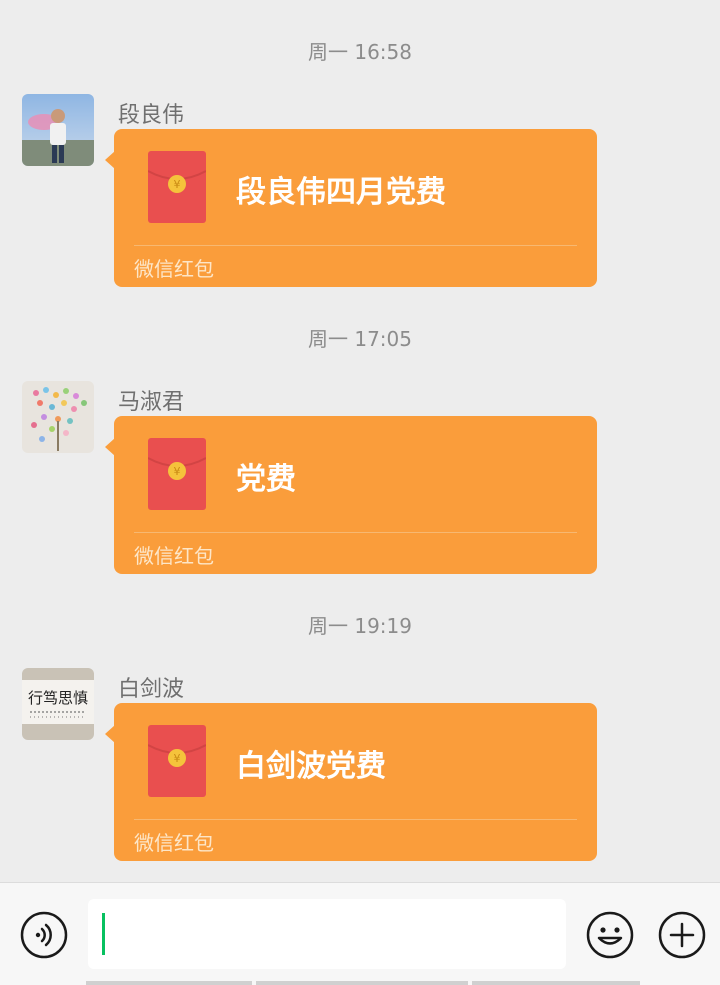  I want to click on avatar: 行笃思慎, so click(58, 704).